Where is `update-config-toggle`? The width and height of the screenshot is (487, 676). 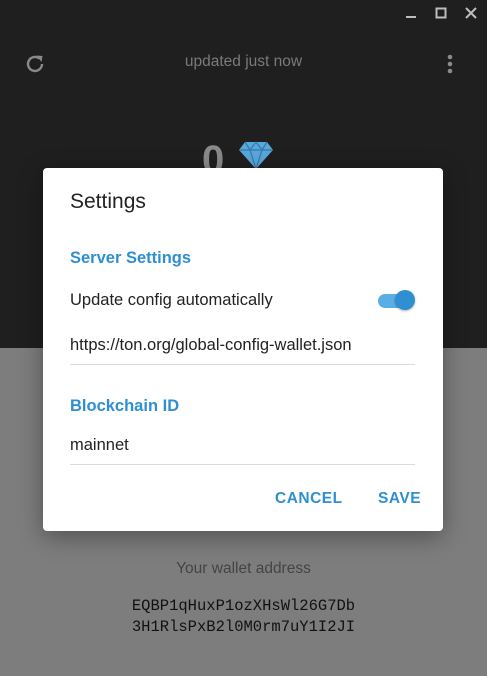 update-config-toggle is located at coordinates (396, 300).